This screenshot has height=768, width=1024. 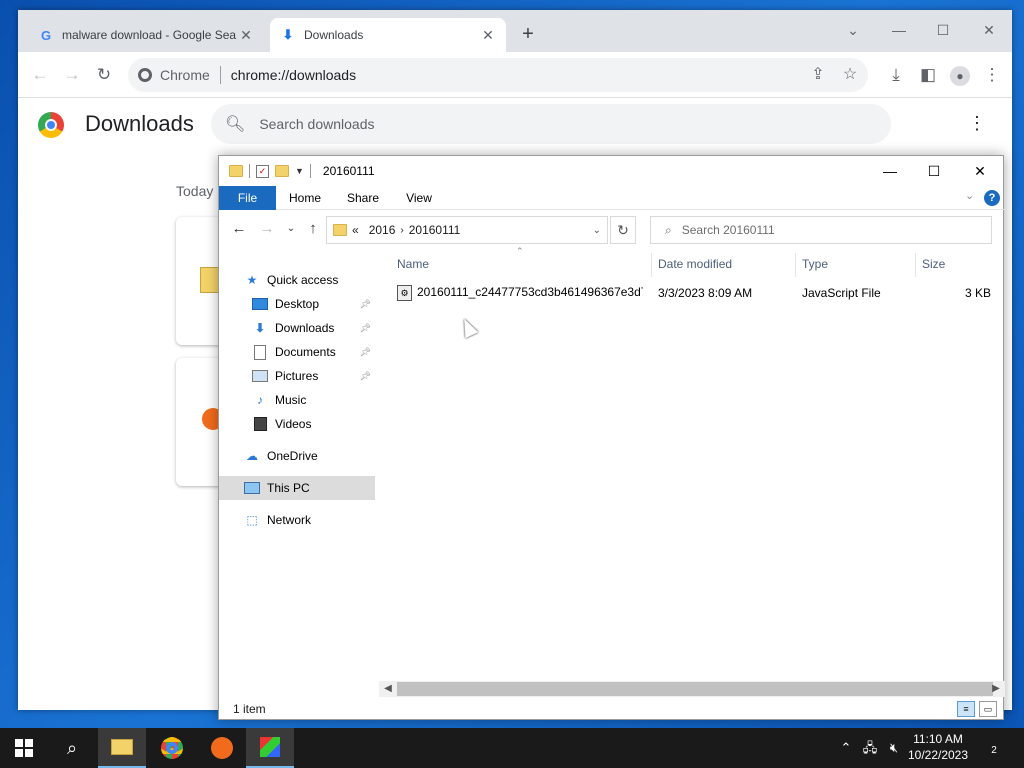 I want to click on help-icon: ?, so click(x=992, y=198).